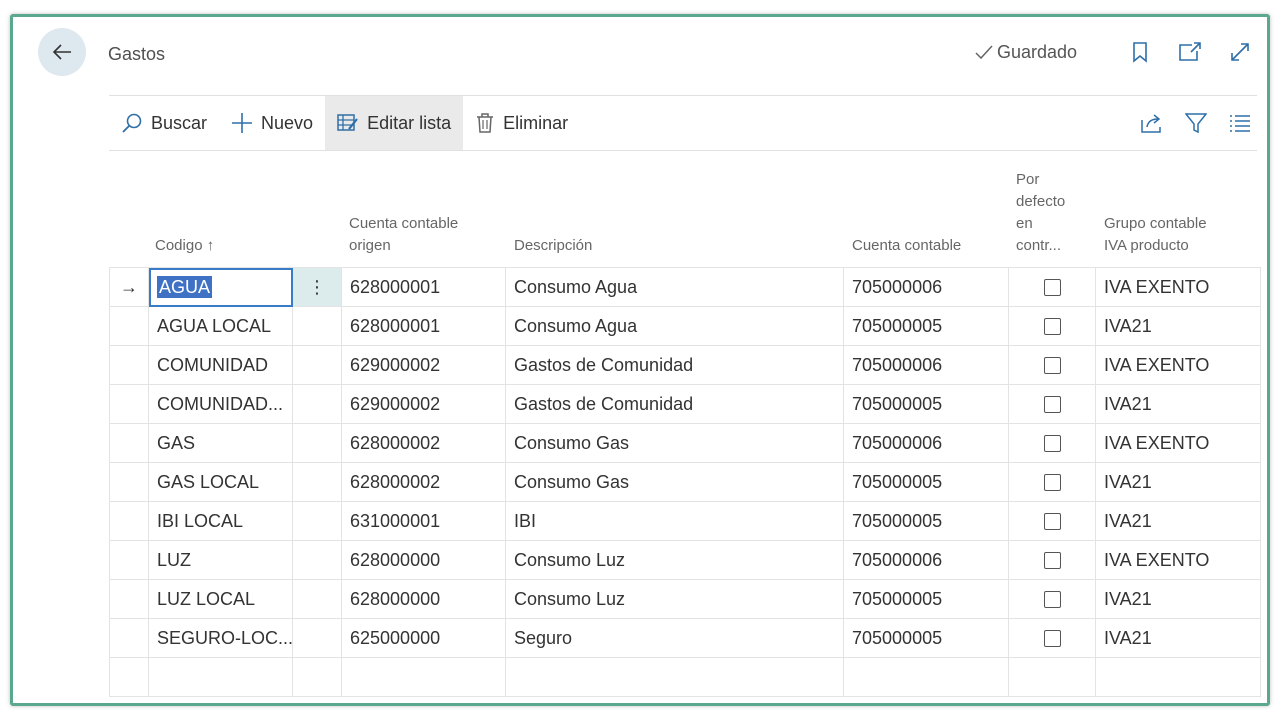  I want to click on cell-cuenta-origen: 625000000, so click(423, 638).